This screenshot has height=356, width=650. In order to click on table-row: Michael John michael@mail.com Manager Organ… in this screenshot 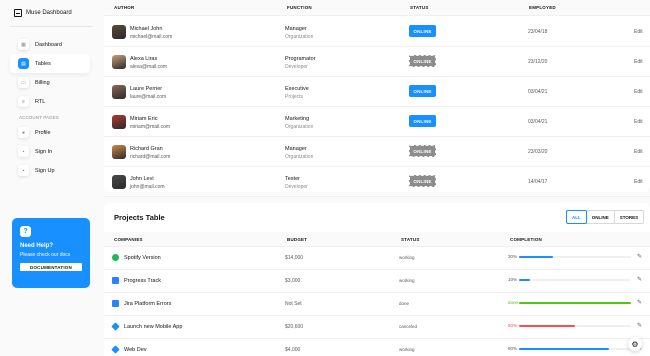, I will do `click(377, 32)`.